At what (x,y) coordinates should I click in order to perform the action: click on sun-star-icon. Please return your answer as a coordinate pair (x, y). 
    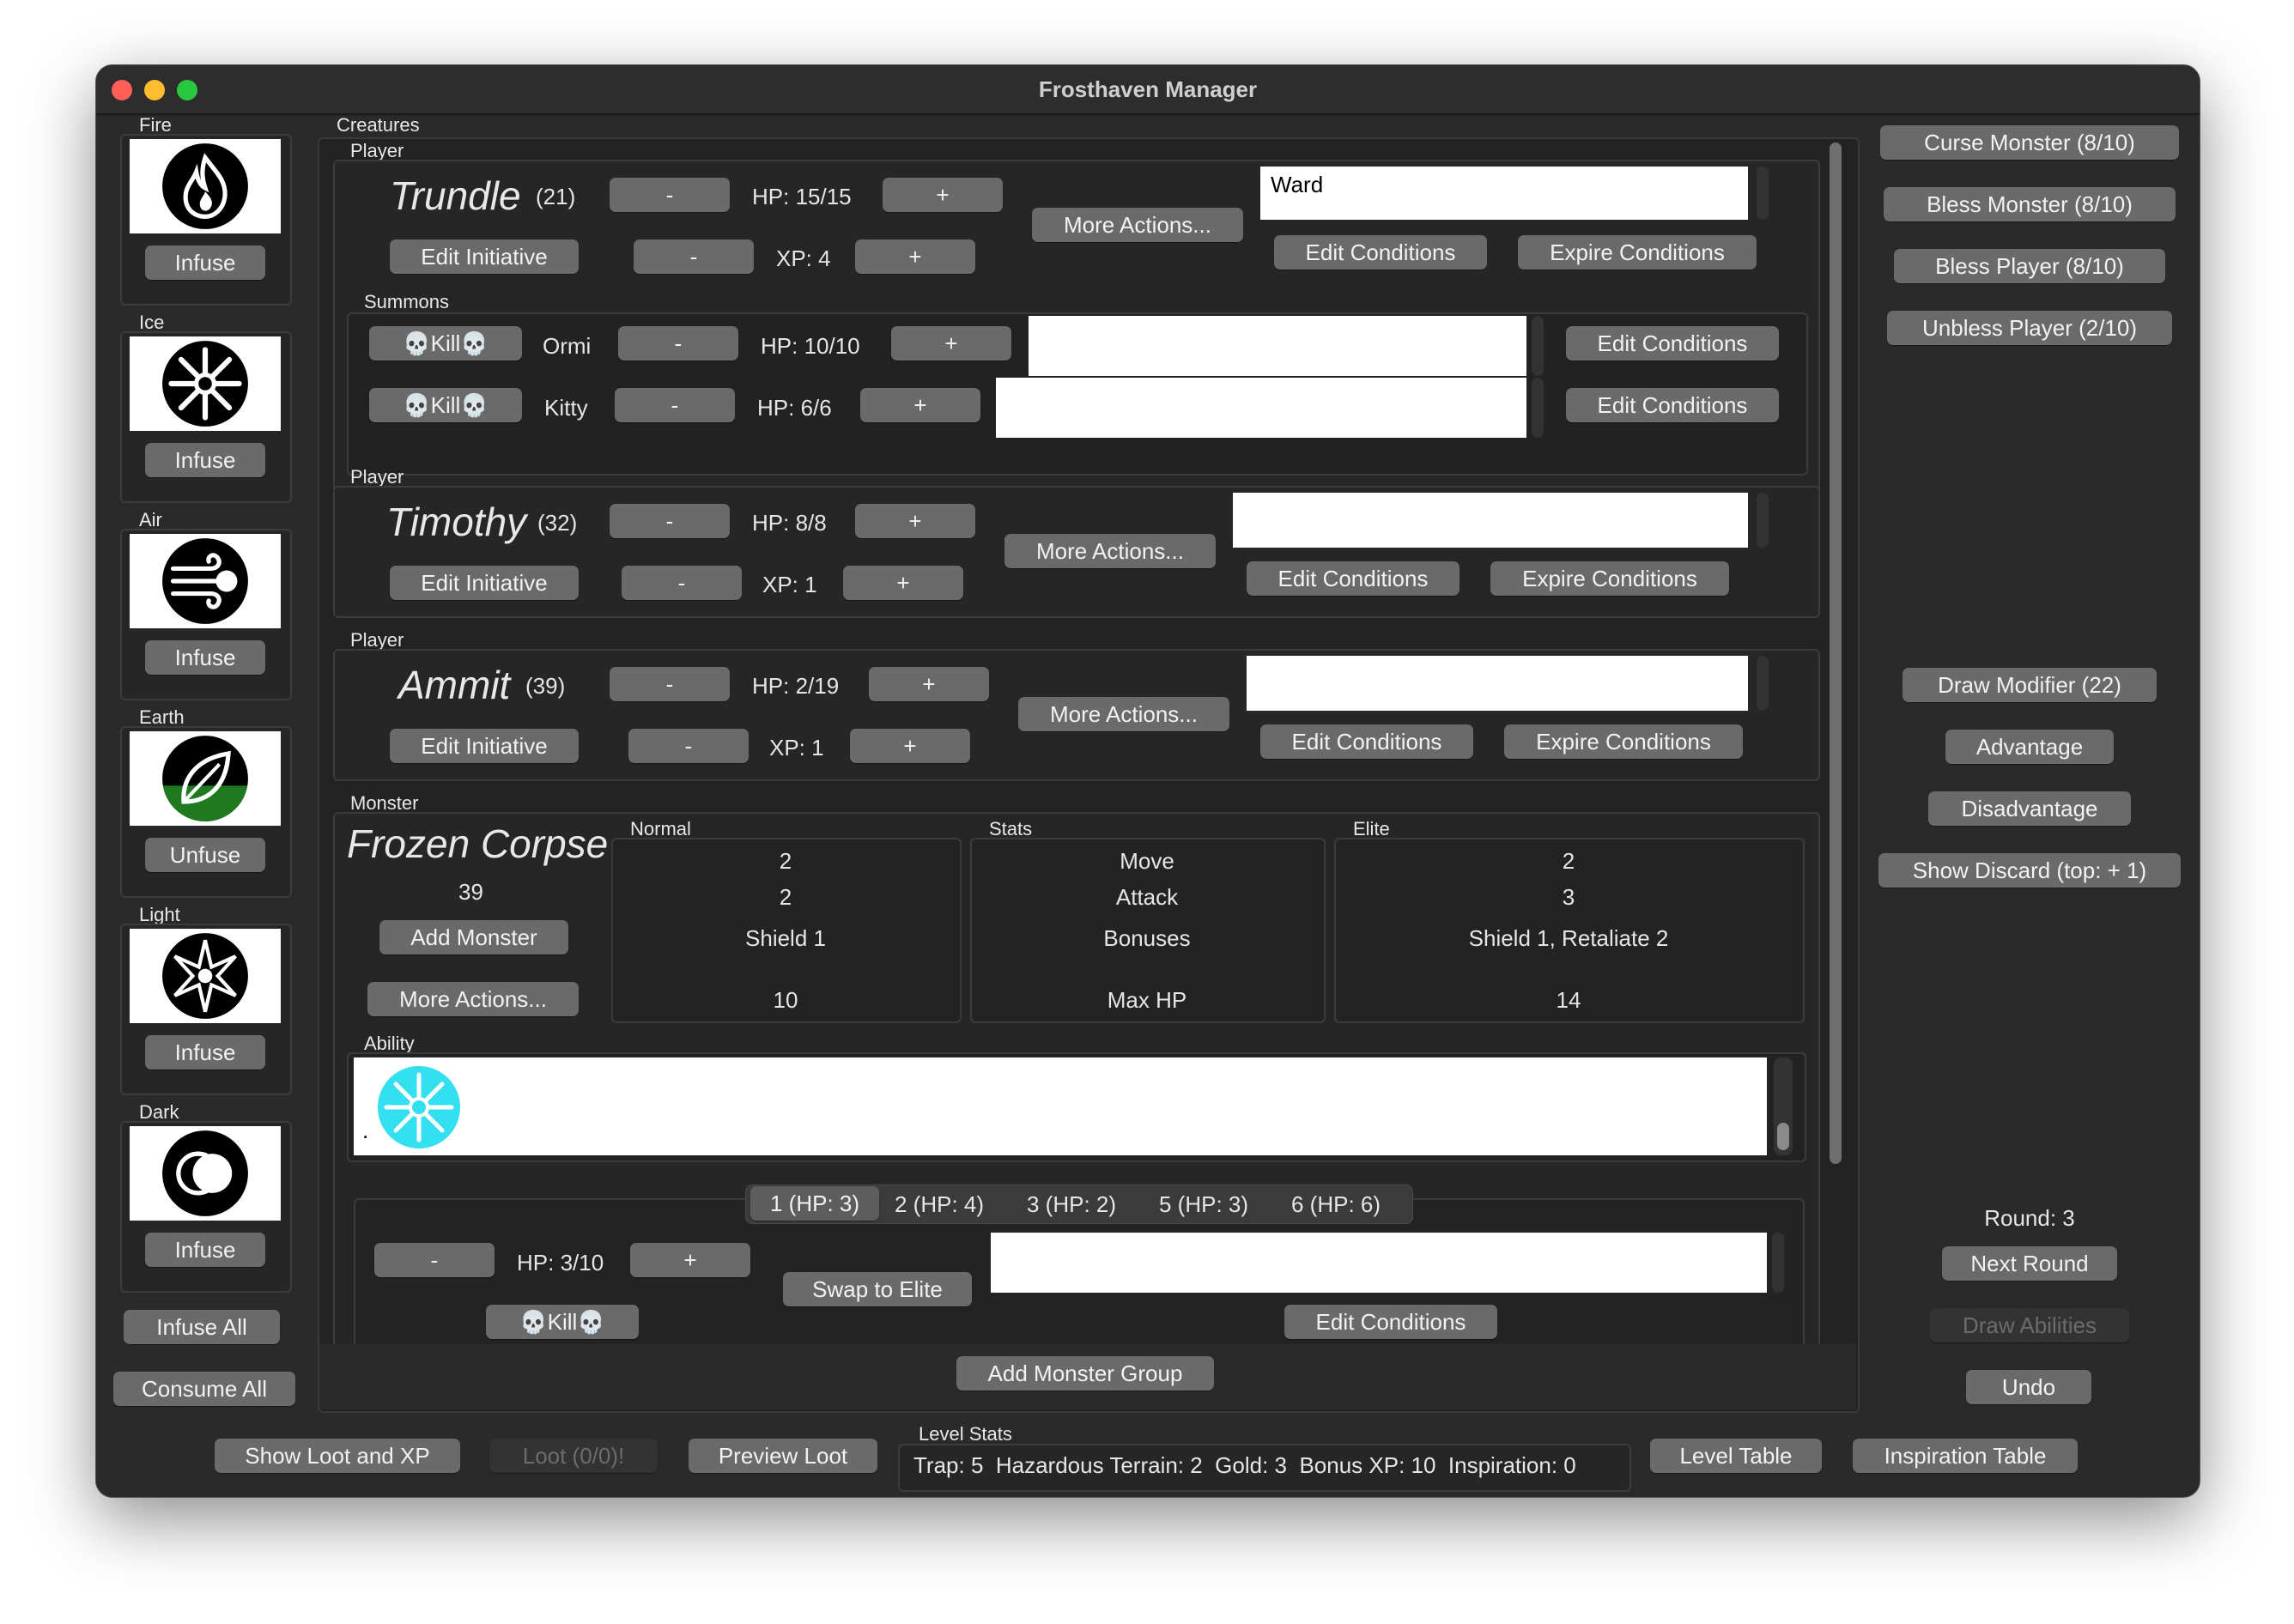
    Looking at the image, I should click on (205, 976).